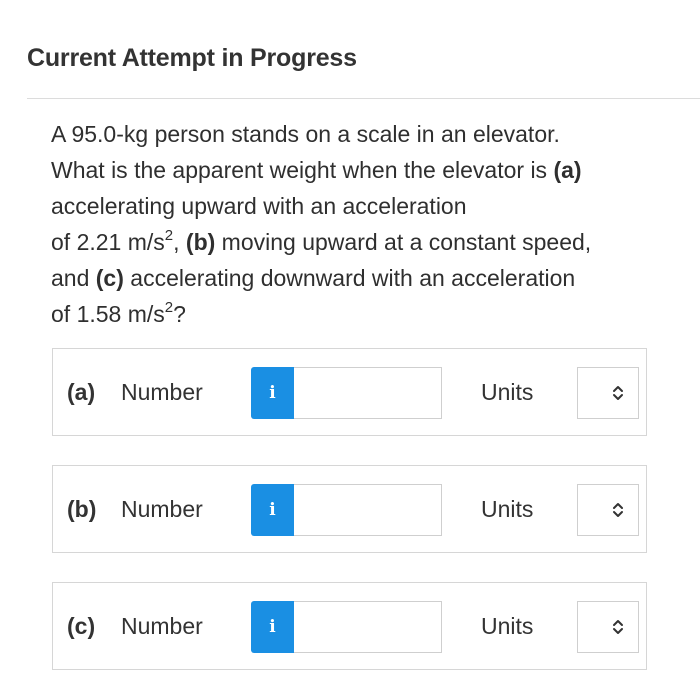 Image resolution: width=700 pixels, height=691 pixels. What do you see at coordinates (368, 510) in the screenshot?
I see `number-input-b` at bounding box center [368, 510].